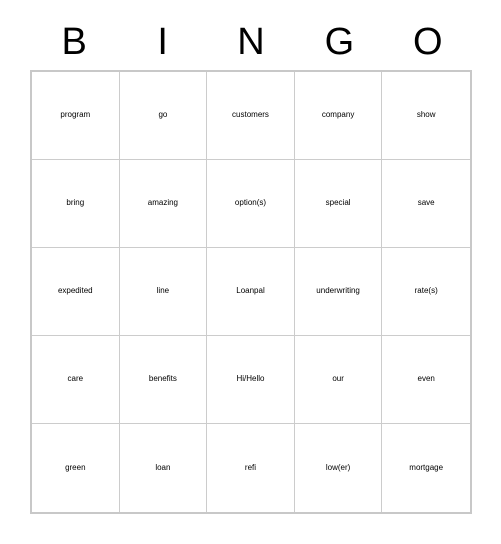 This screenshot has width=501, height=544. I want to click on bingo-cell-label: amazing, so click(163, 203).